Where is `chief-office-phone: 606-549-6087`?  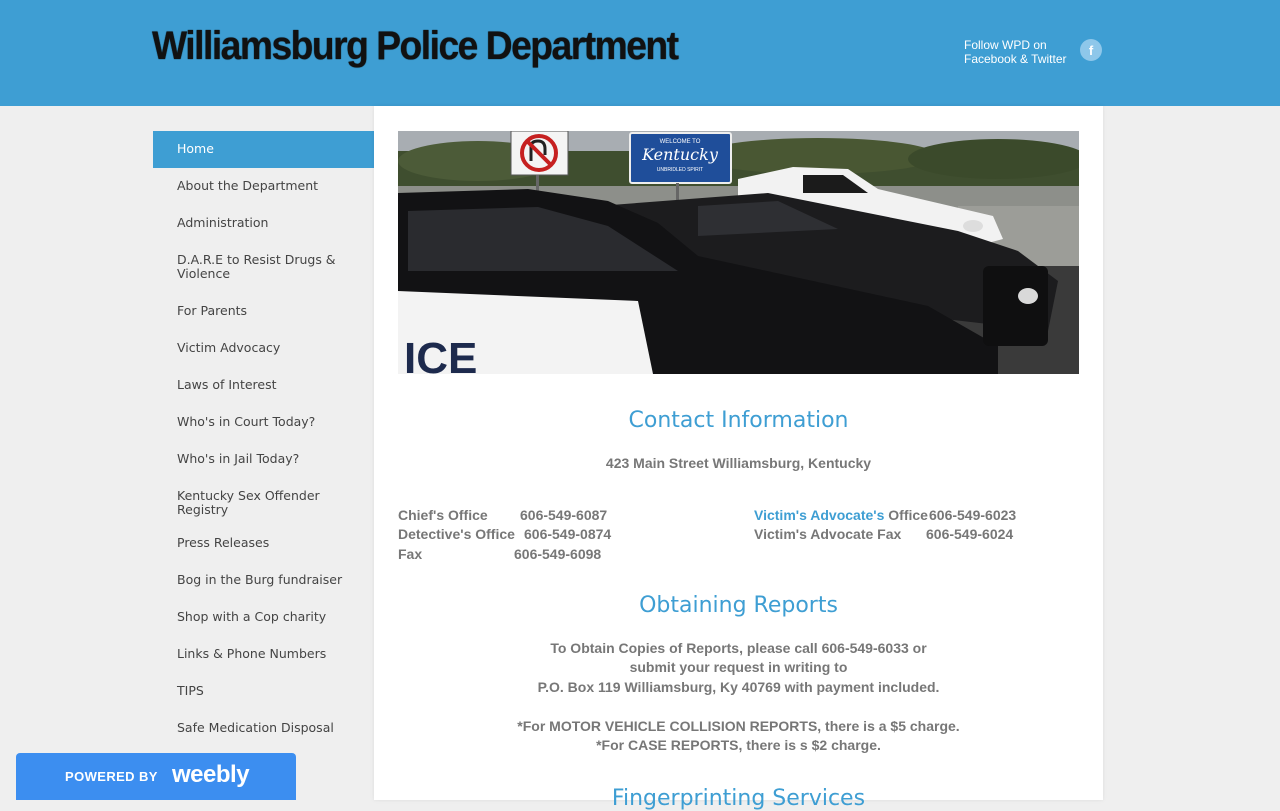
chief-office-phone: 606-549-6087 is located at coordinates (564, 515).